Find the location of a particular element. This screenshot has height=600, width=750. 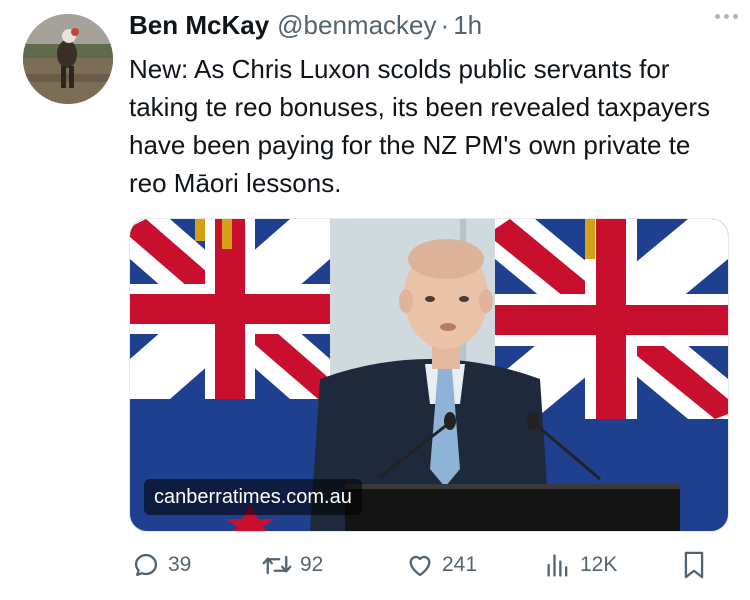

bookmark-icon is located at coordinates (694, 565).